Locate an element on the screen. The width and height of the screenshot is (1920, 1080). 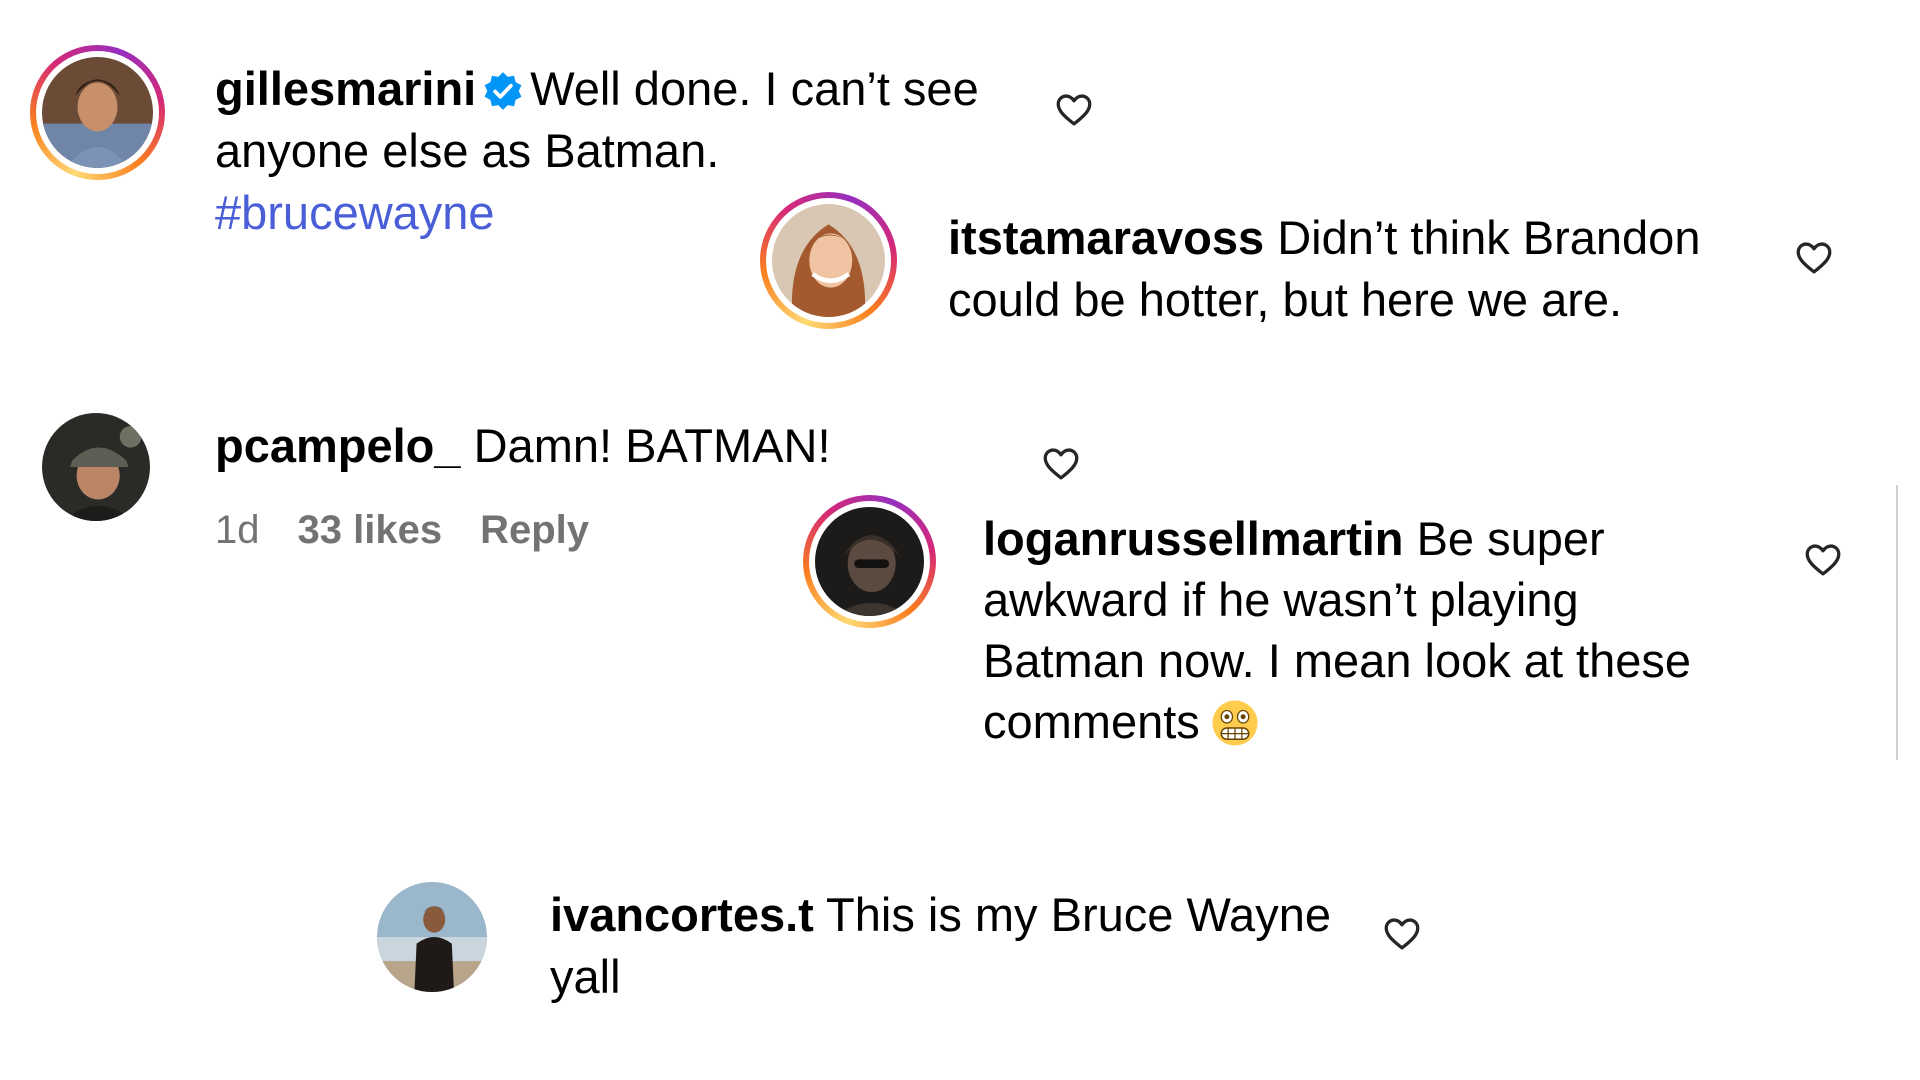
scrollbar-track is located at coordinates (1897, 622).